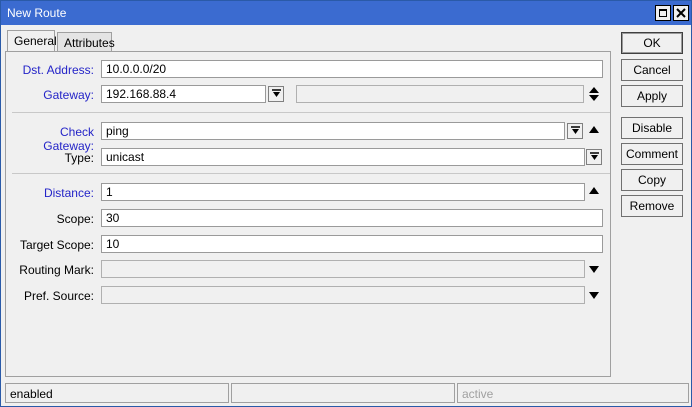 Image resolution: width=692 pixels, height=407 pixels. I want to click on title-bar: New Route, so click(346, 13).